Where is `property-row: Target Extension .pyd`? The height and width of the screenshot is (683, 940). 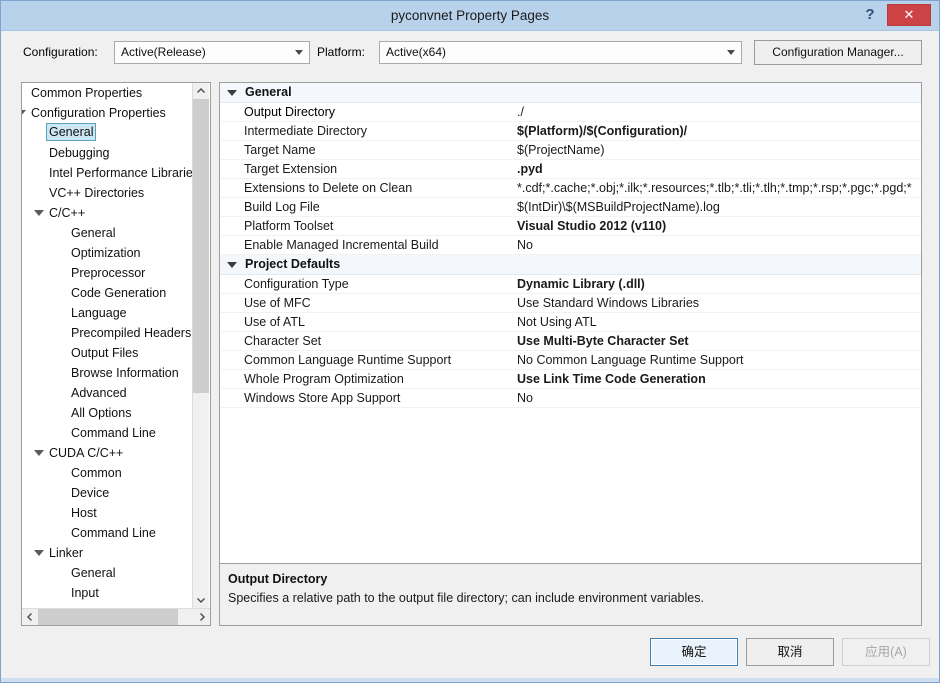
property-row: Target Extension .pyd is located at coordinates (570, 169).